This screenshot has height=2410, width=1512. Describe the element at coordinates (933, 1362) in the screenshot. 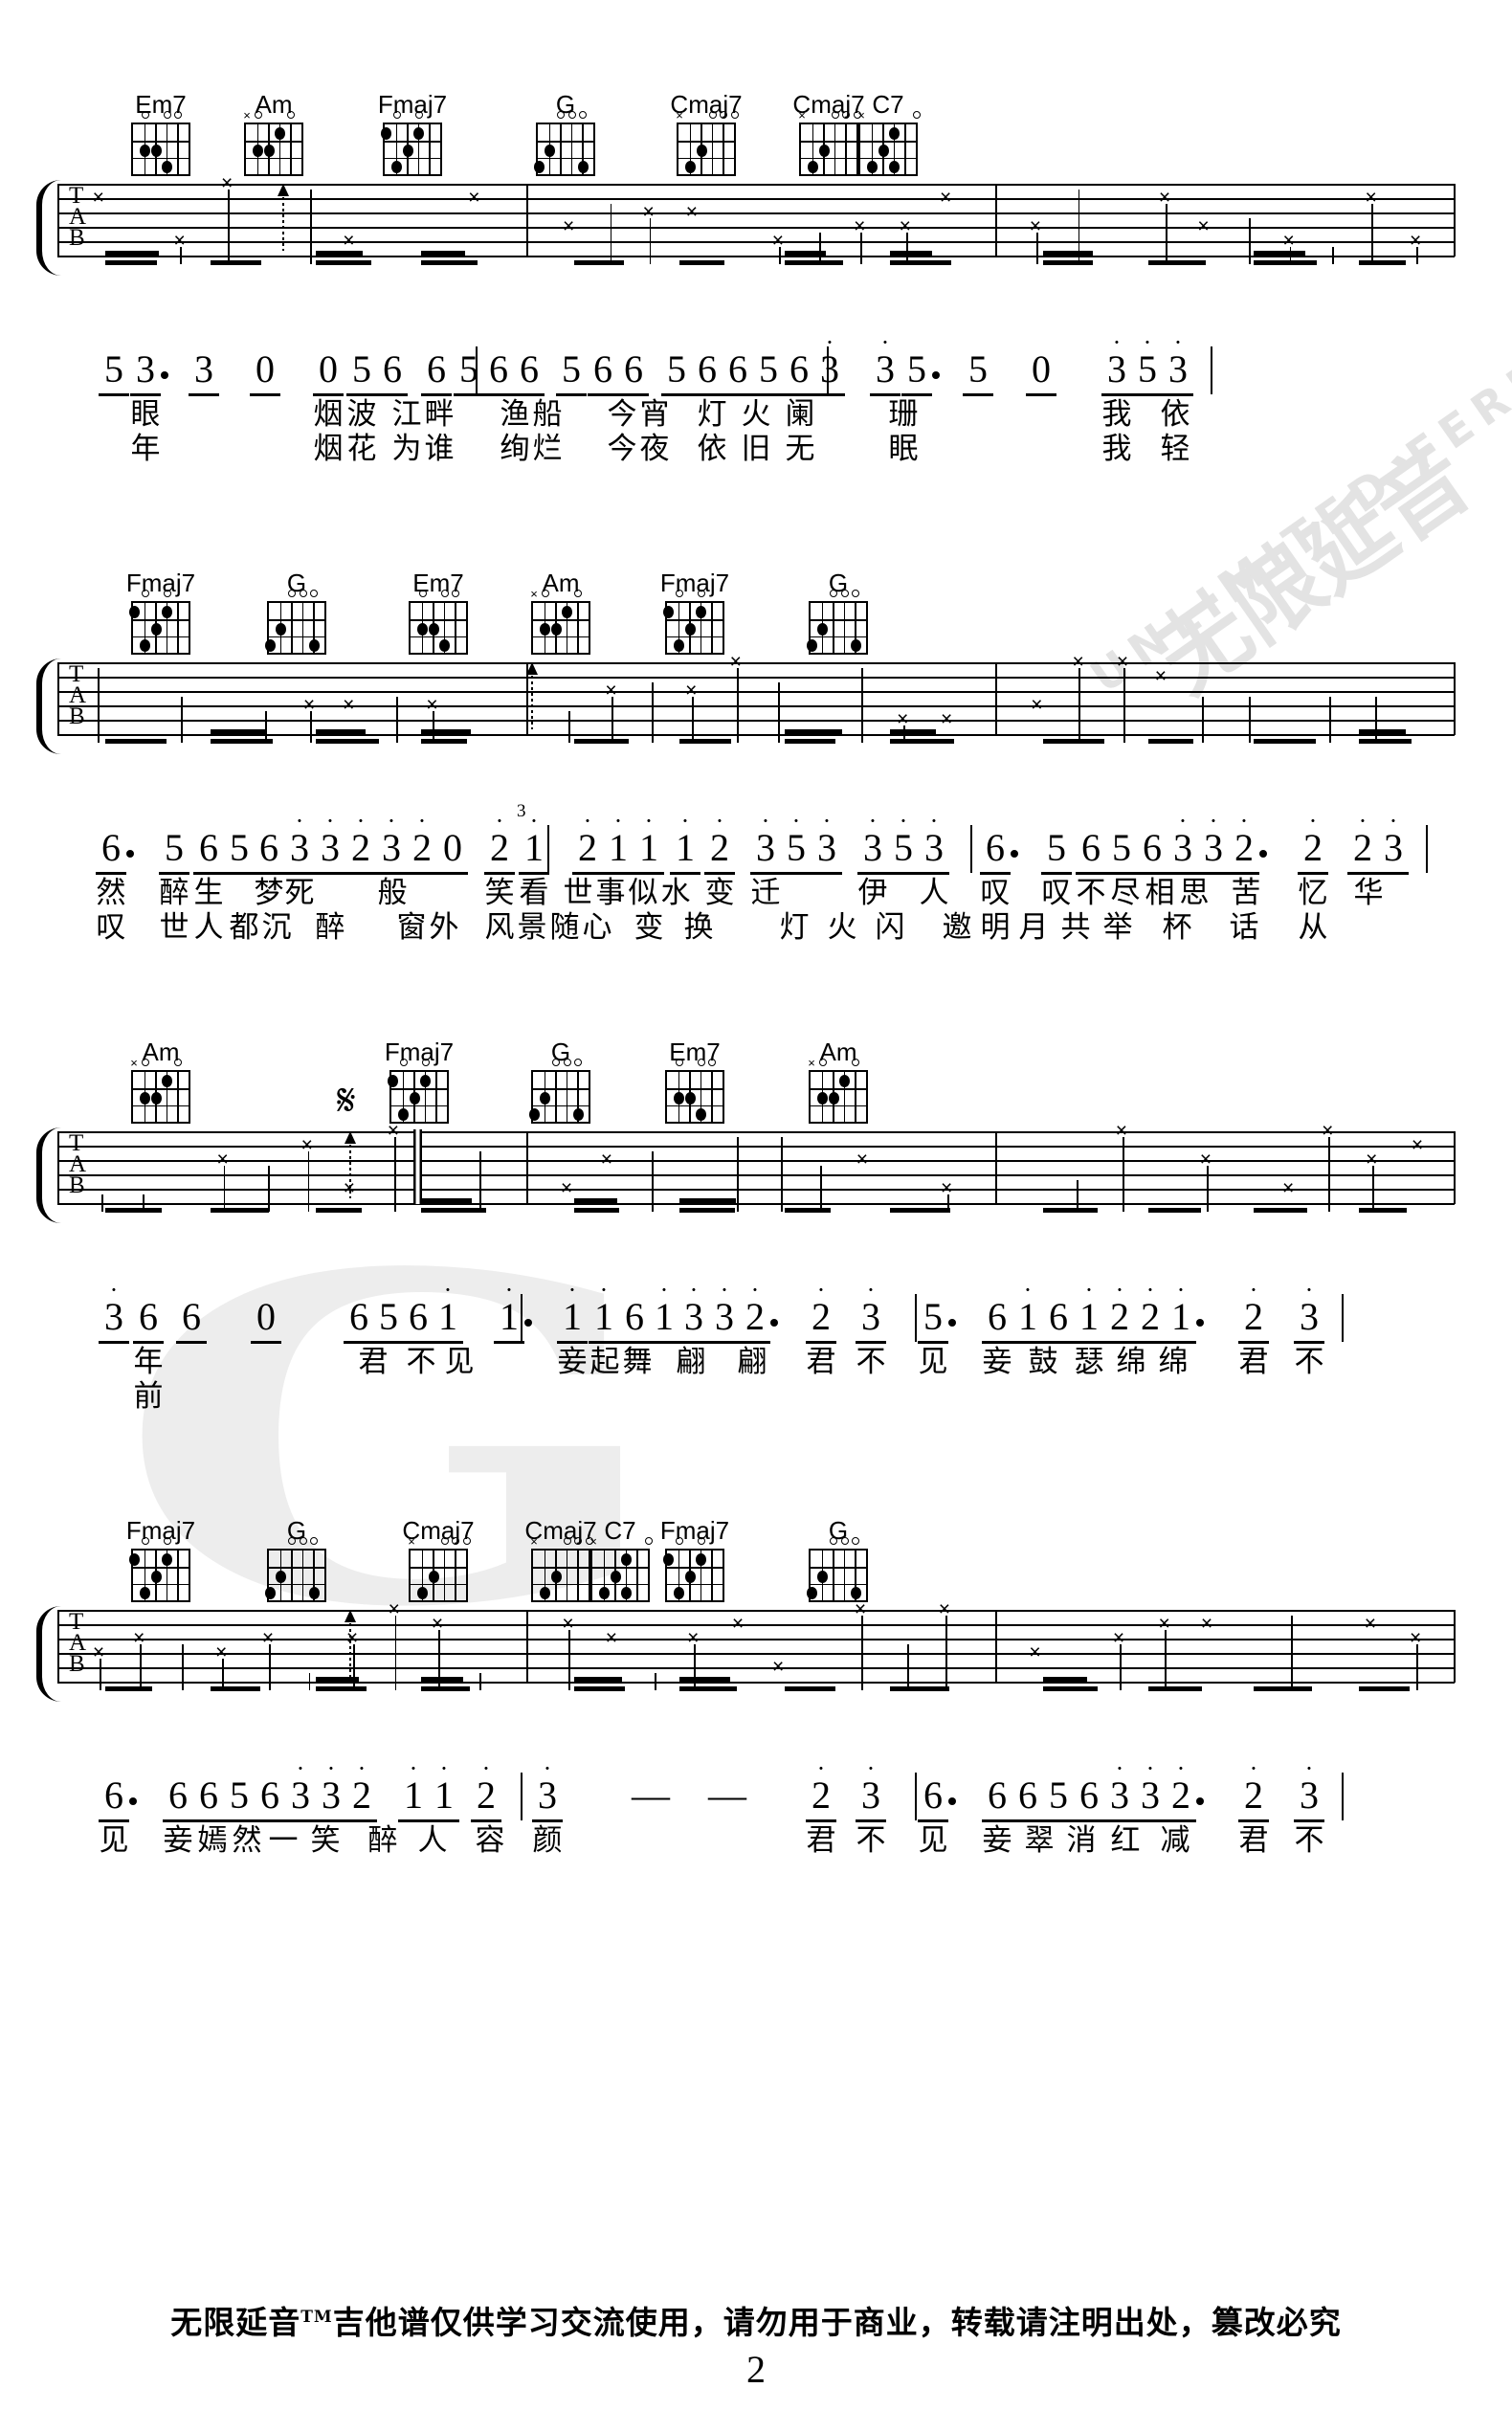

I see `lyric-character: 见` at that location.